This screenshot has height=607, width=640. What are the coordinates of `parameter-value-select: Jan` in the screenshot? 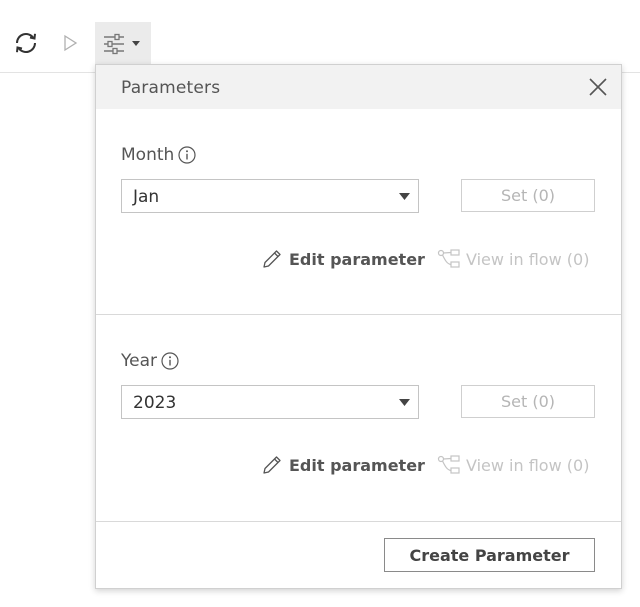 It's located at (270, 196).